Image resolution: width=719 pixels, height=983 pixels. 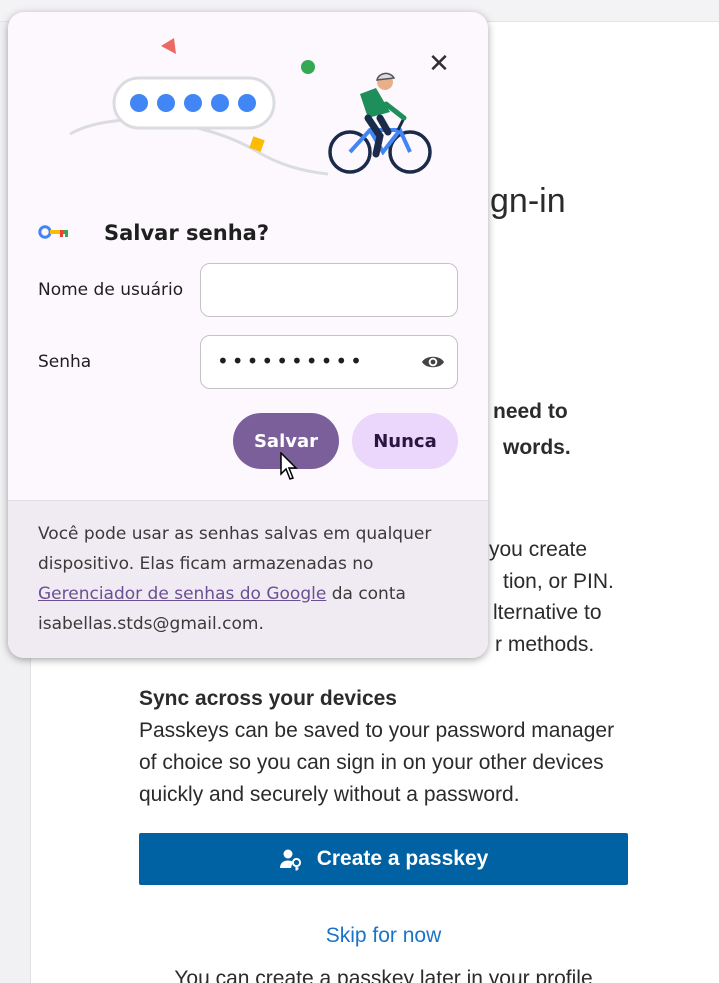 What do you see at coordinates (439, 63) in the screenshot?
I see `close-icon: ✕` at bounding box center [439, 63].